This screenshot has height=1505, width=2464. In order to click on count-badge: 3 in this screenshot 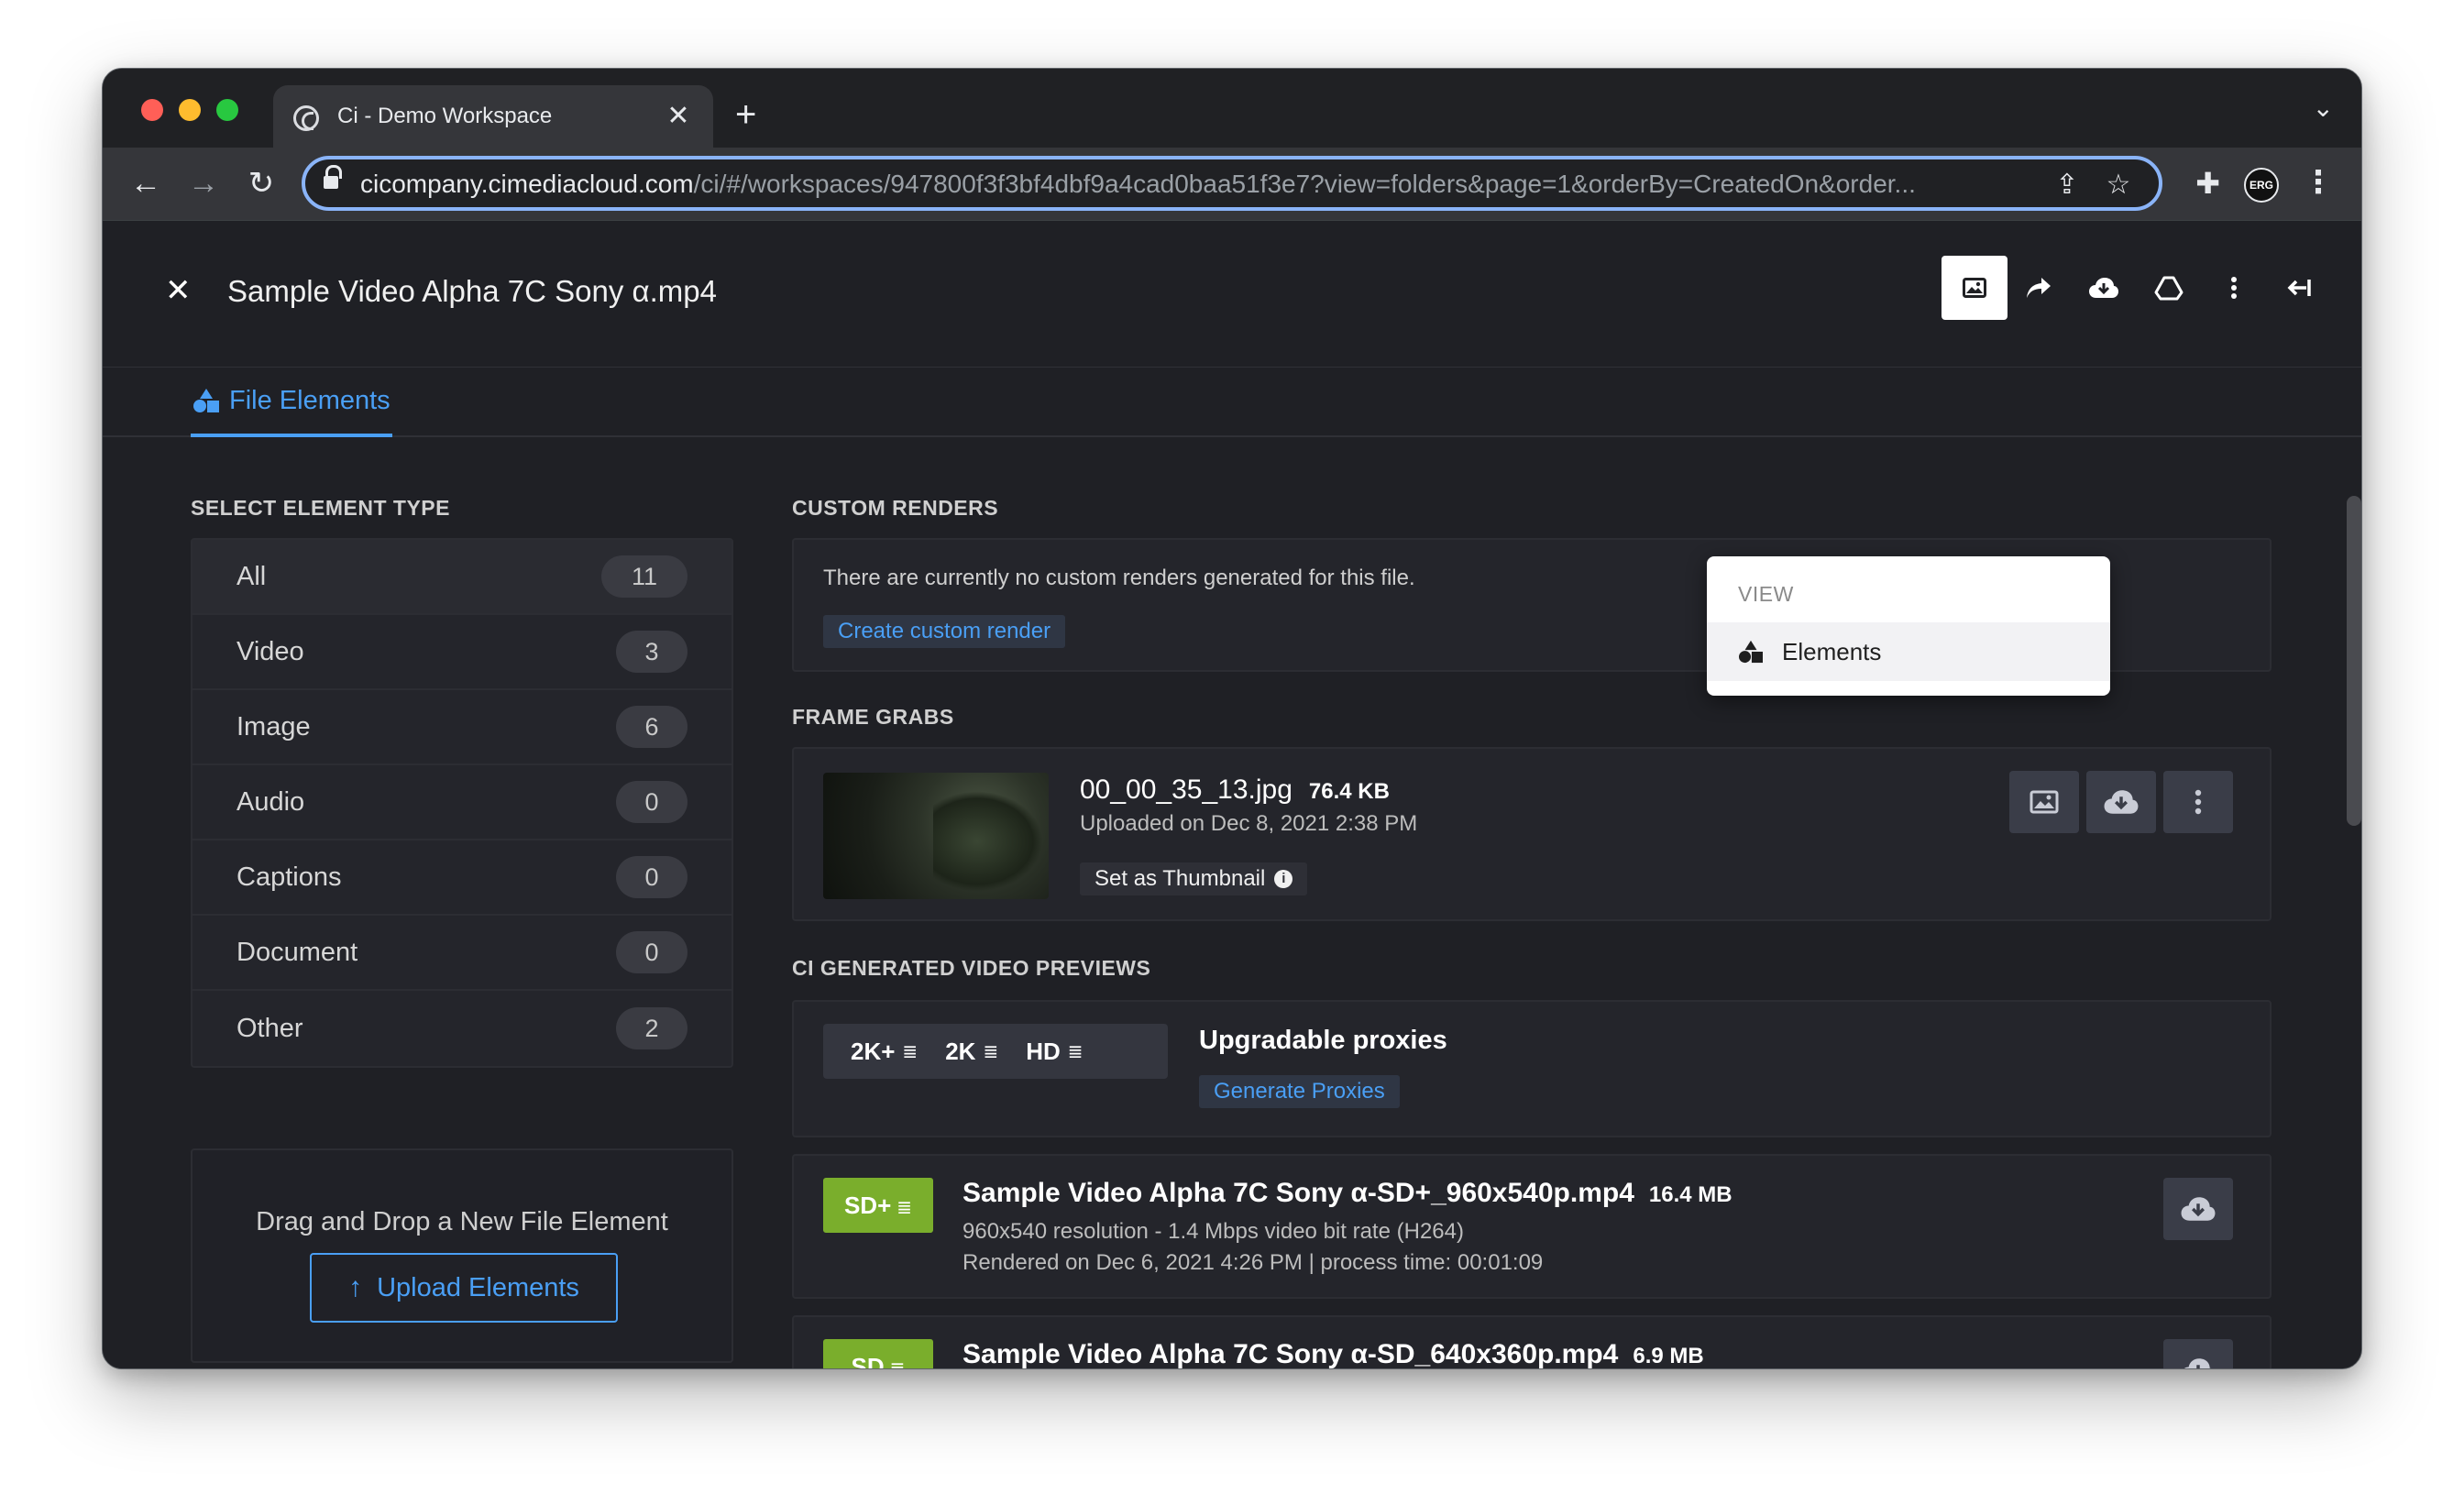, I will do `click(652, 652)`.